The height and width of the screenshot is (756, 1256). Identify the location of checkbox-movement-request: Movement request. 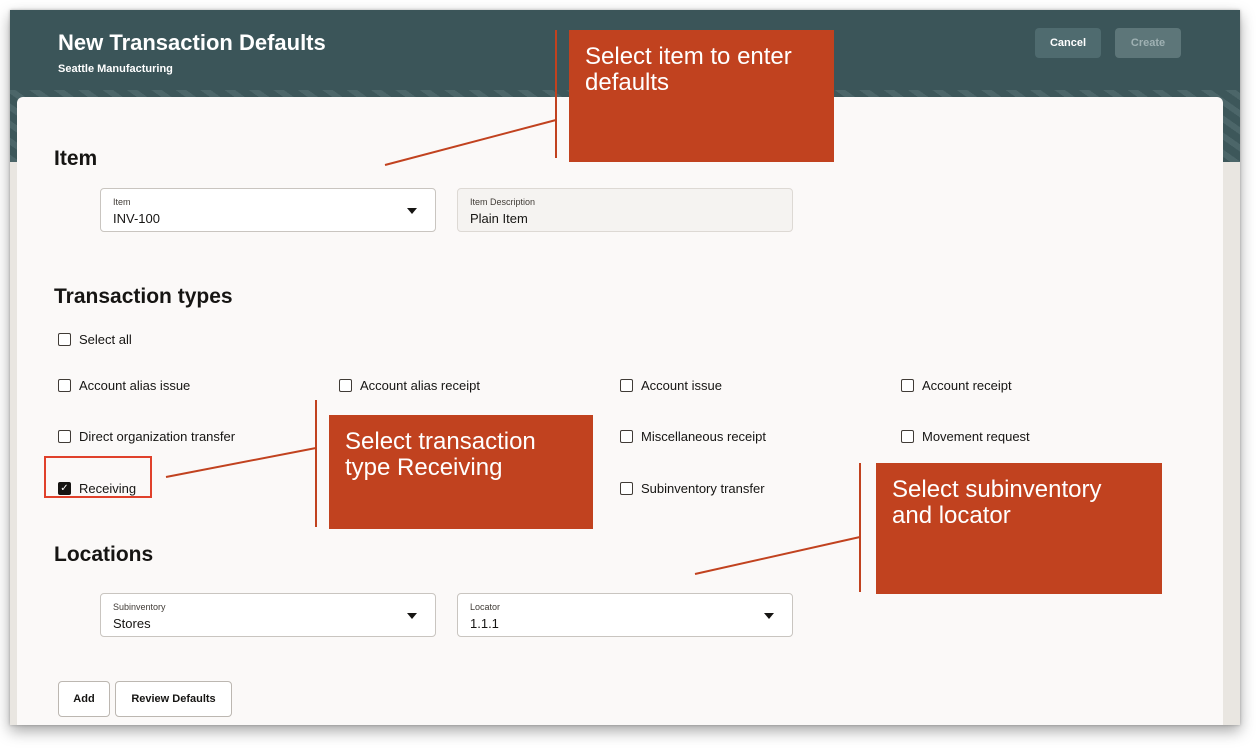
(965, 436).